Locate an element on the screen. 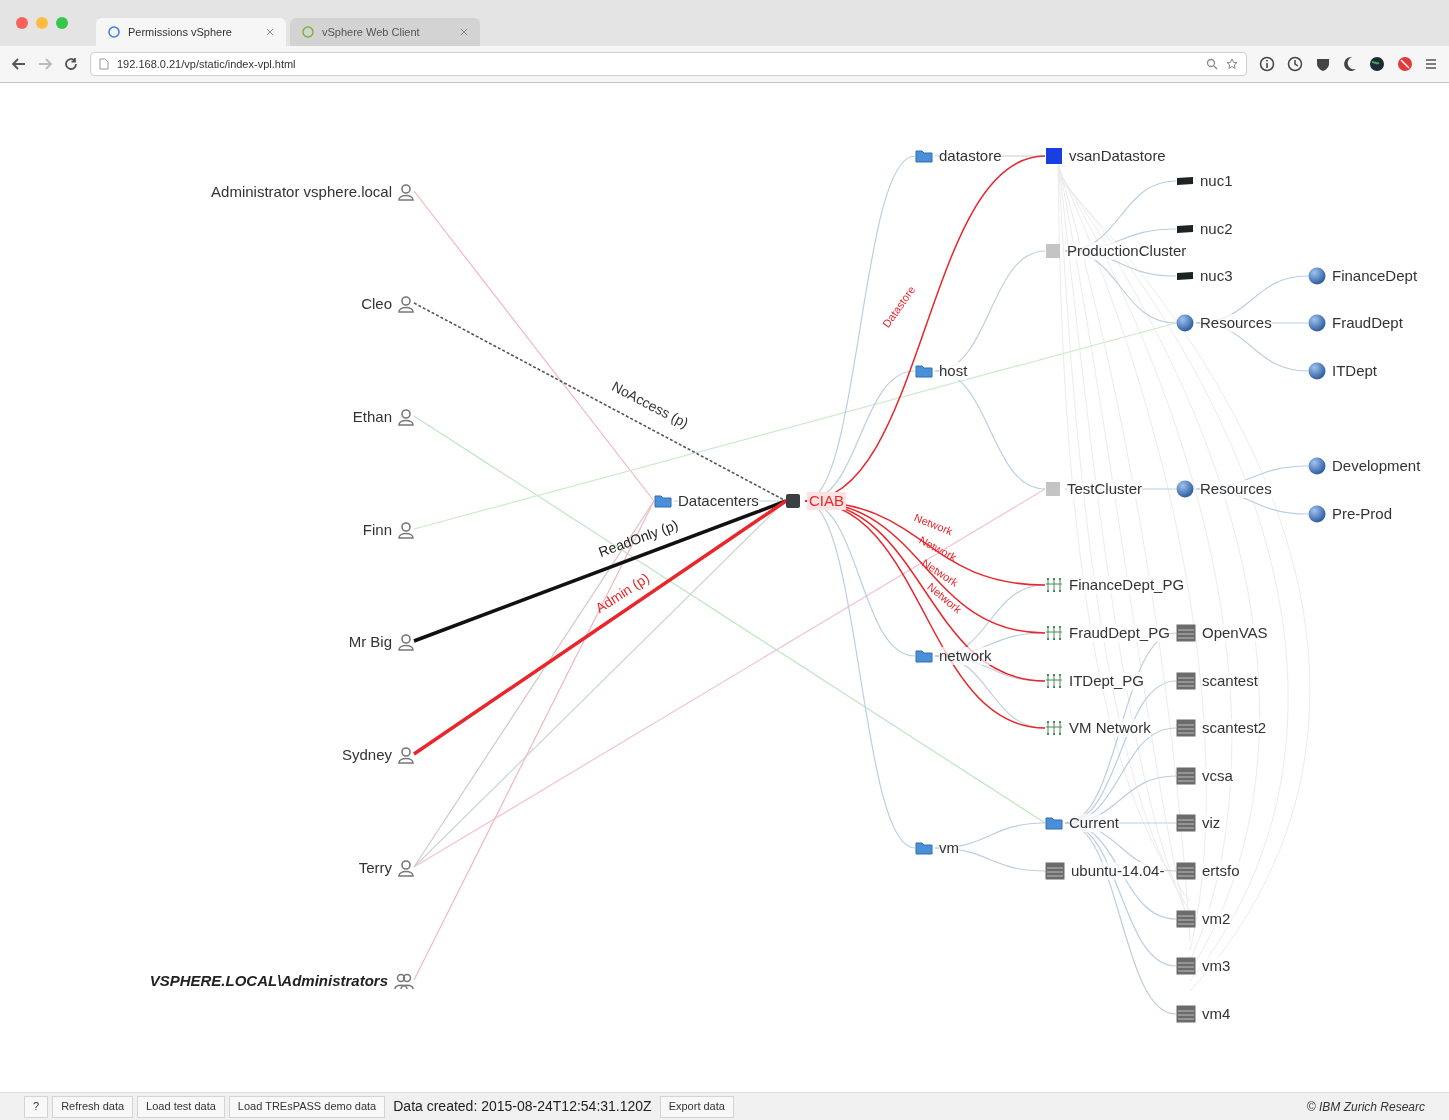 The width and height of the screenshot is (1449, 1120). user-name: Terry is located at coordinates (375, 868).